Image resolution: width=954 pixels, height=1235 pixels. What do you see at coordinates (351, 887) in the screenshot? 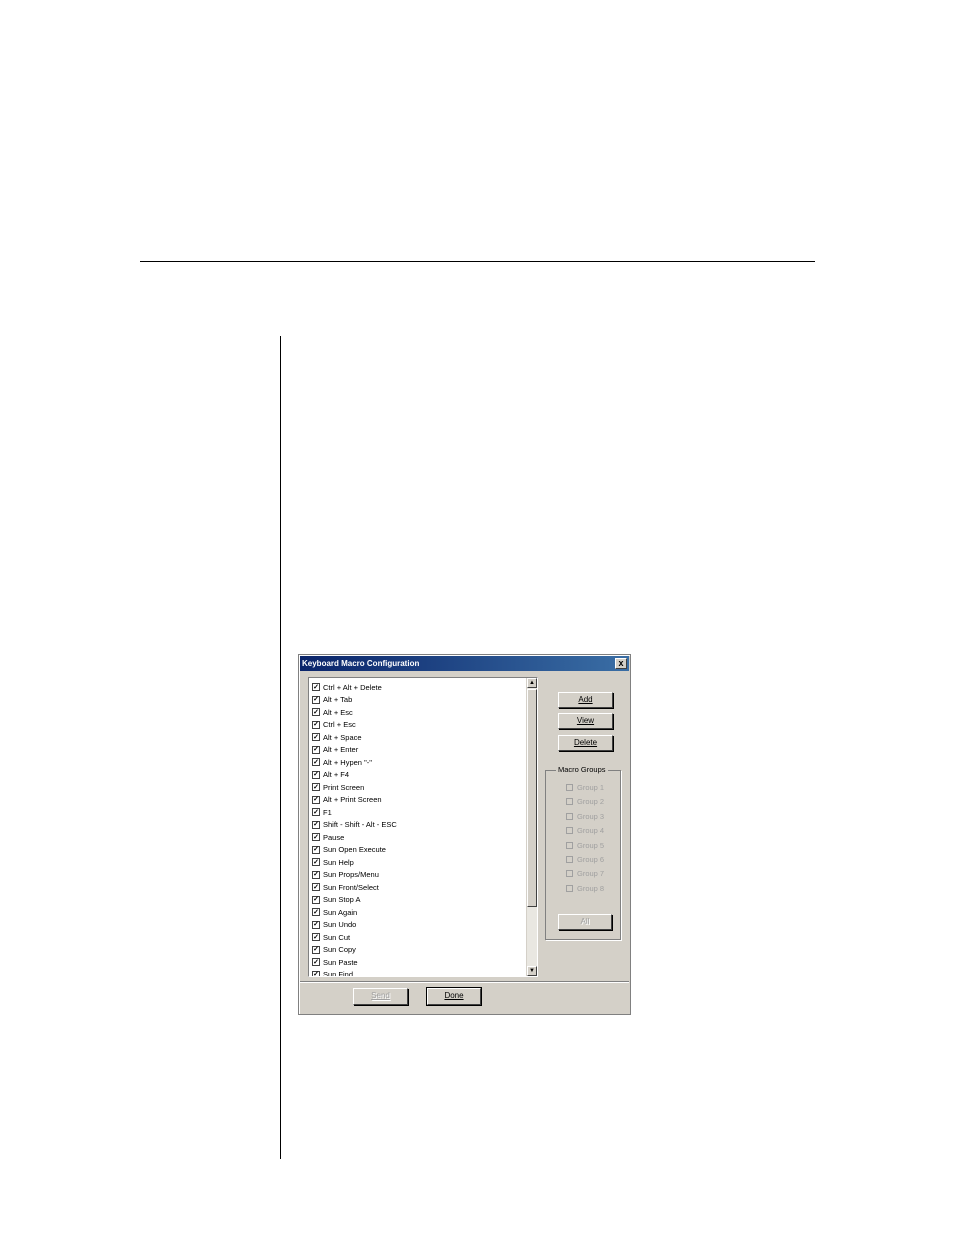
I see `macro-label: Sun Front/Select` at bounding box center [351, 887].